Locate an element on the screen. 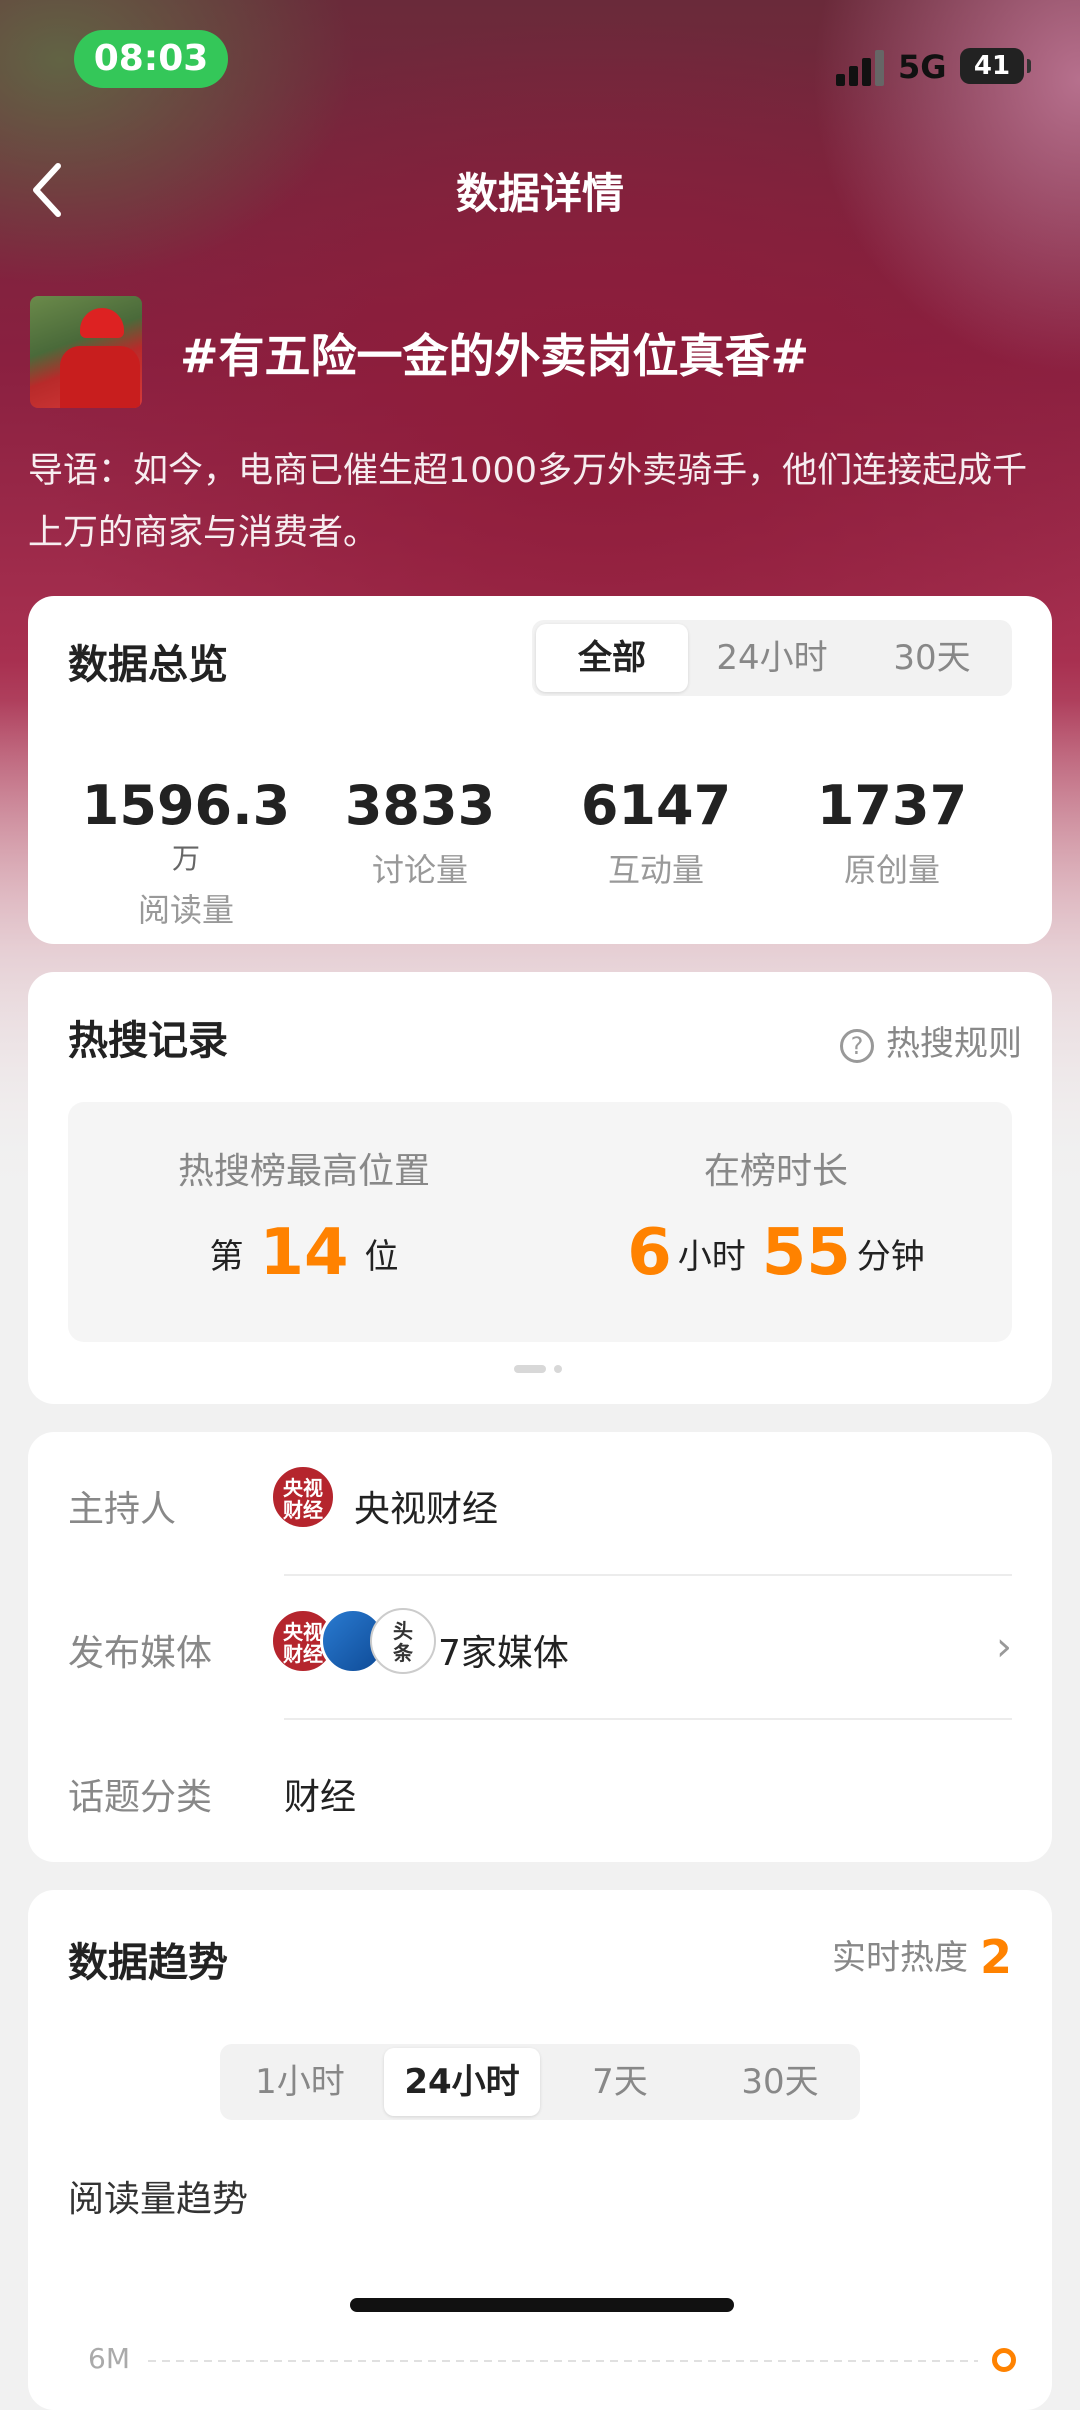 The image size is (1080, 2410). stat-interactions-label: 互动量 is located at coordinates (655, 870).